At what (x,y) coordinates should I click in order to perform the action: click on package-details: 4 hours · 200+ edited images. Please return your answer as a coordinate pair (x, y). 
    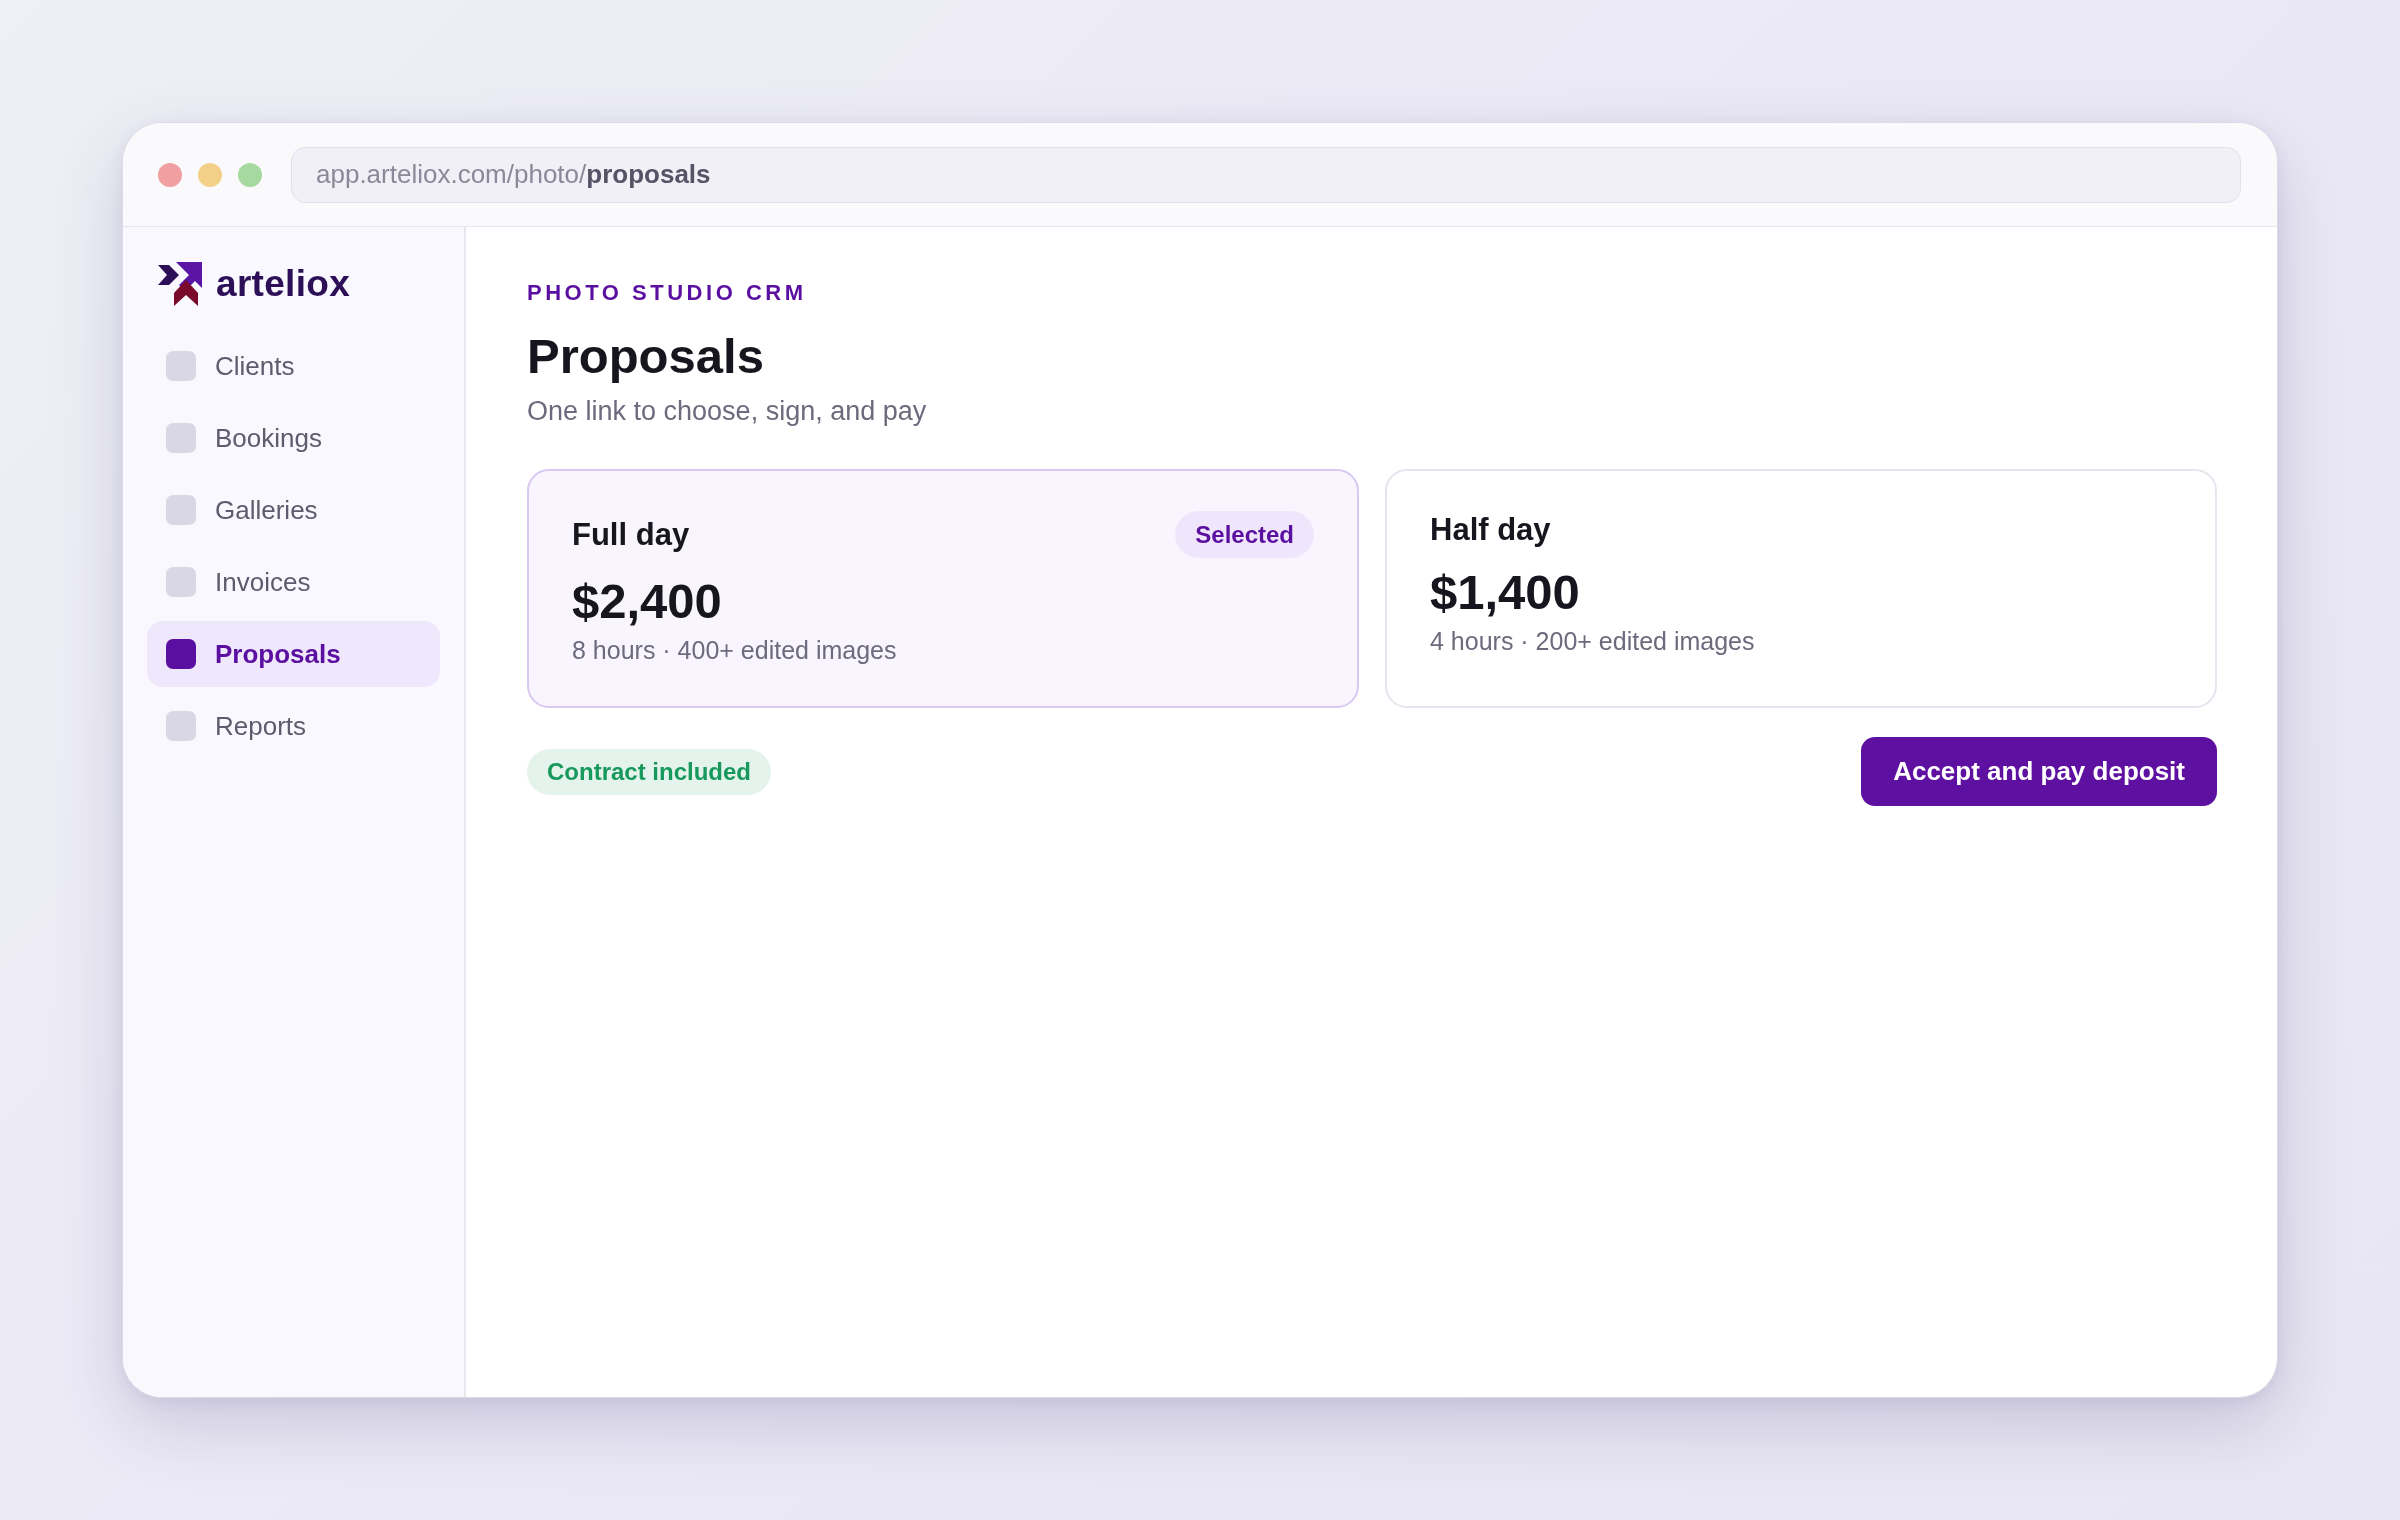
    Looking at the image, I should click on (1593, 641).